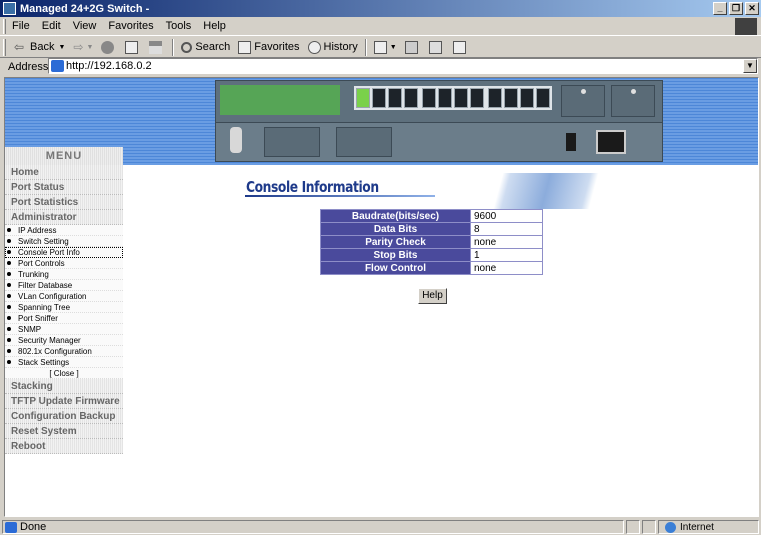 The width and height of the screenshot is (761, 535). What do you see at coordinates (64, 217) in the screenshot?
I see `nav-administrator: Administrator` at bounding box center [64, 217].